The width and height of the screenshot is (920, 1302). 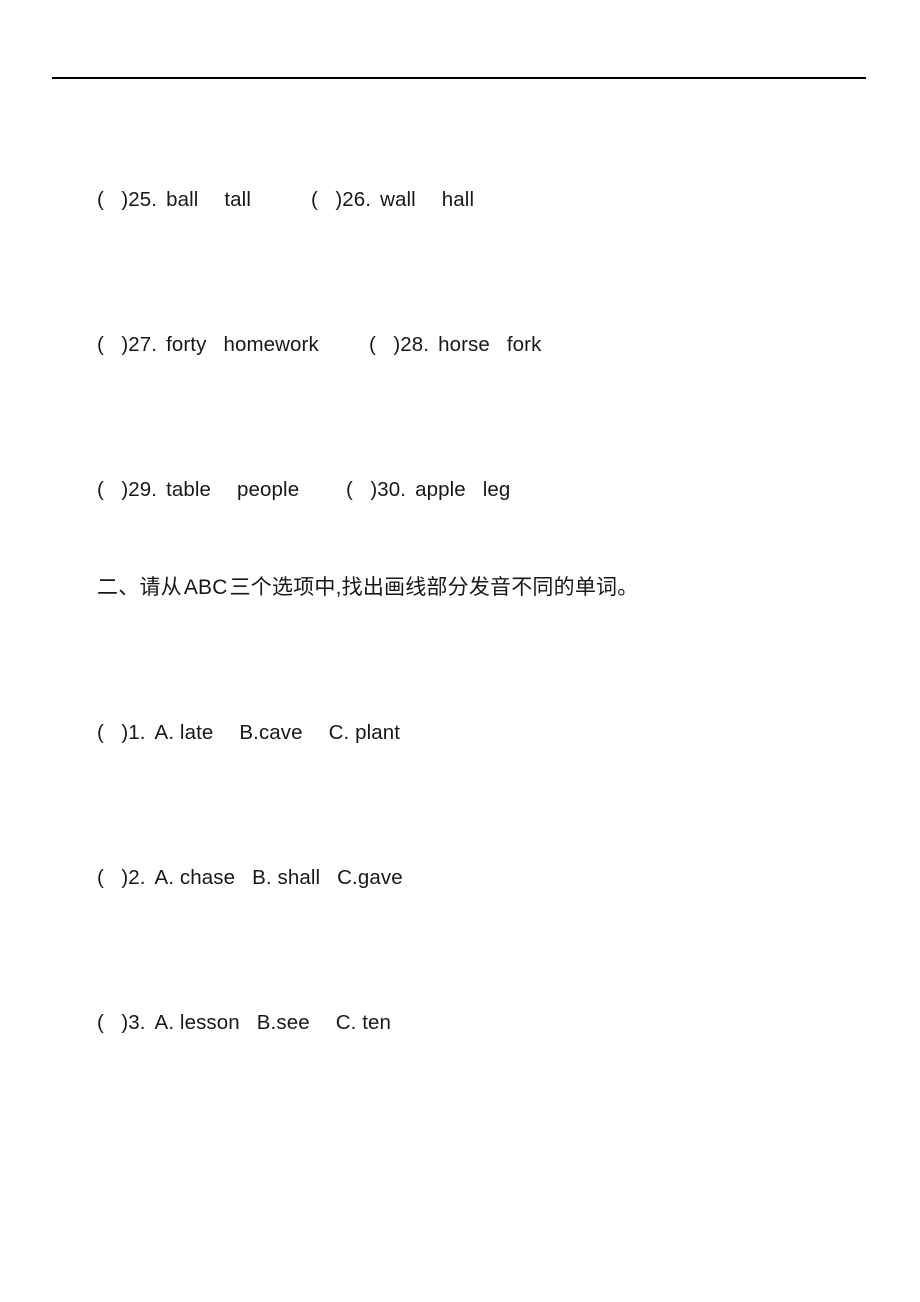 What do you see at coordinates (492, 767) in the screenshot?
I see `multiple-choice-row: ( )1. A. late B.cave C. plant` at bounding box center [492, 767].